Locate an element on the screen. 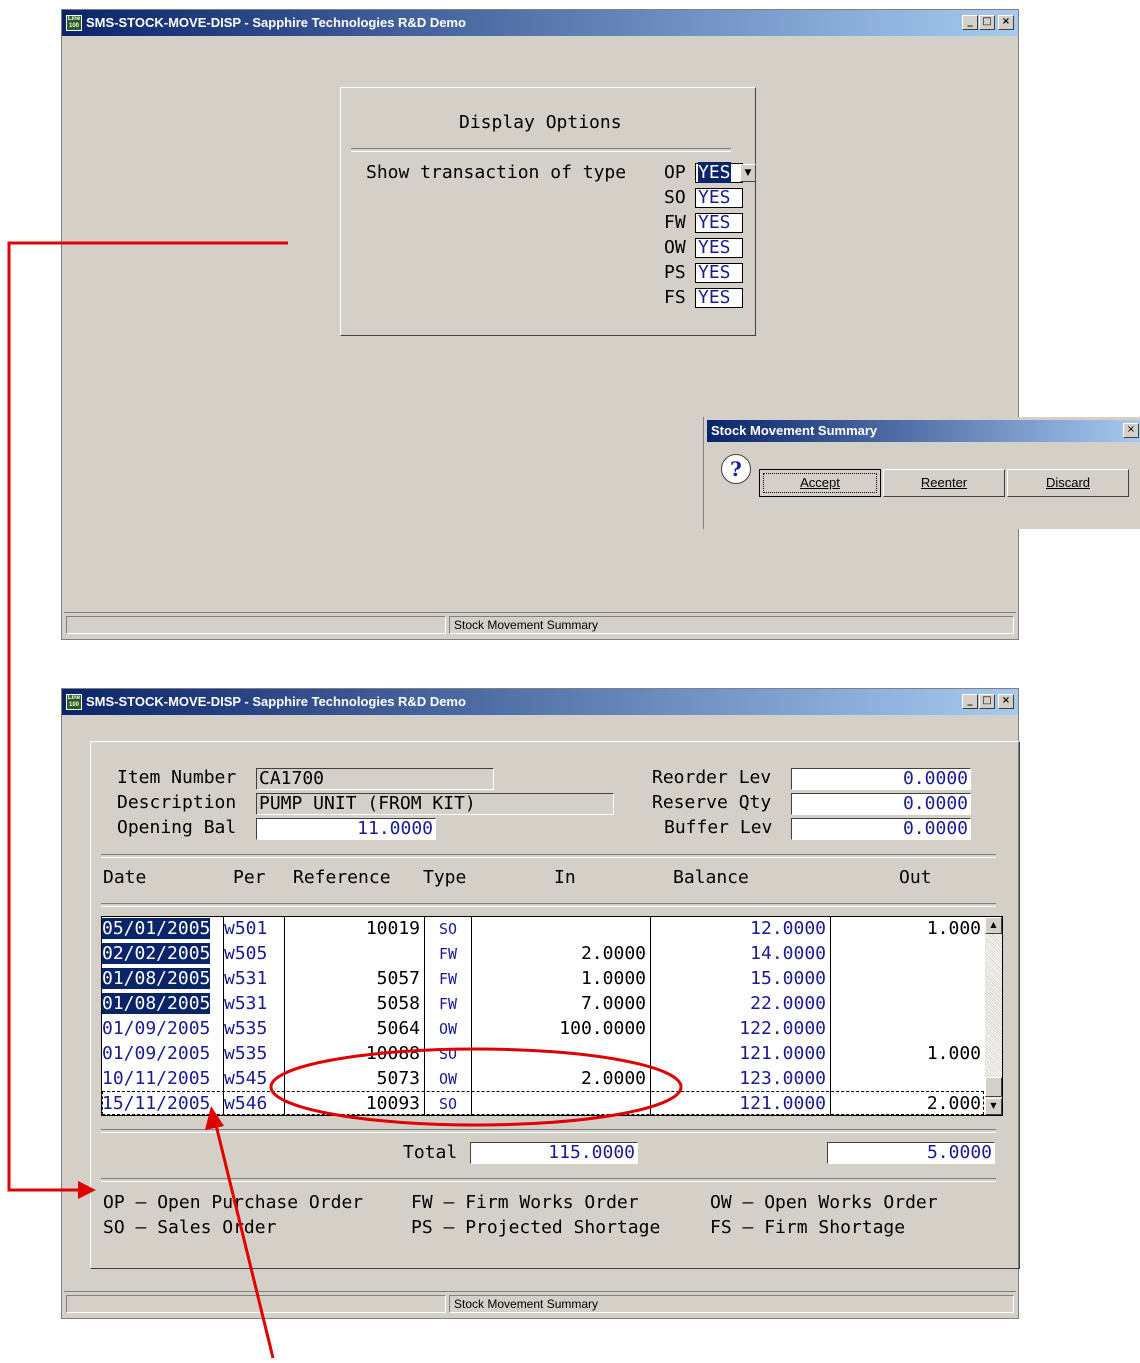 The width and height of the screenshot is (1140, 1363). accept-button: Accept is located at coordinates (820, 483).